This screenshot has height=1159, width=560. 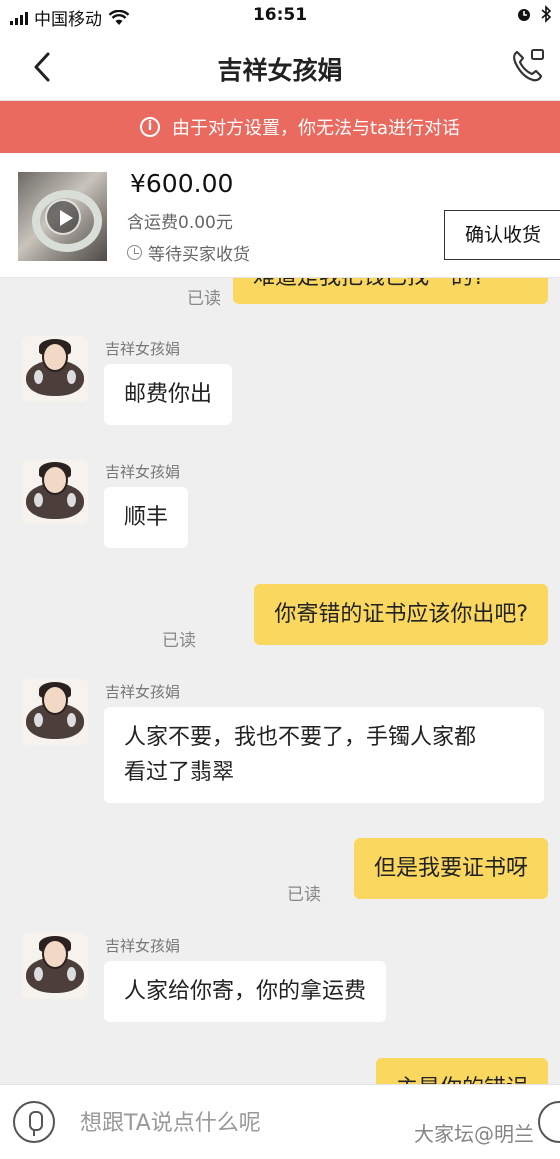 I want to click on message-line: 看过了翡翠, so click(x=179, y=772).